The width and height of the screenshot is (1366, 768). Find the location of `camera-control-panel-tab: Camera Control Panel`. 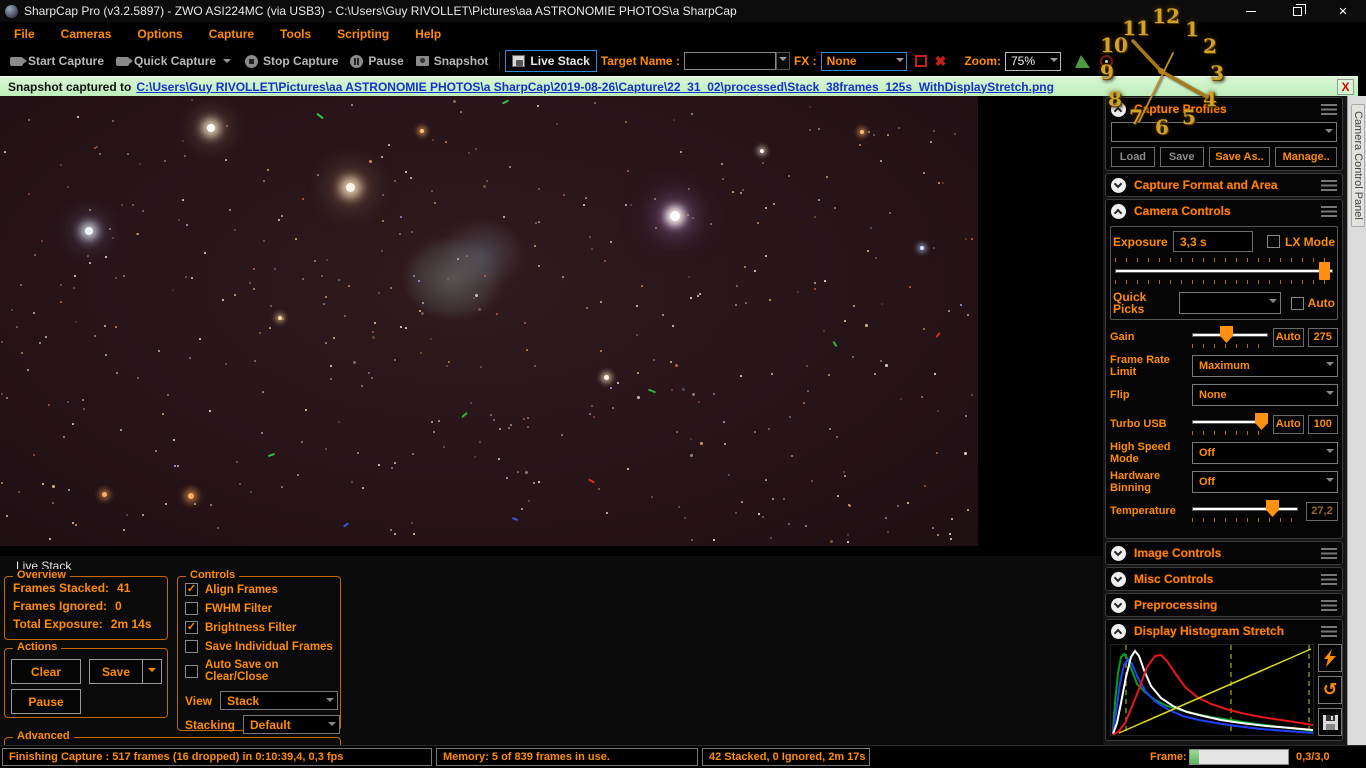

camera-control-panel-tab: Camera Control Panel is located at coordinates (1358, 165).